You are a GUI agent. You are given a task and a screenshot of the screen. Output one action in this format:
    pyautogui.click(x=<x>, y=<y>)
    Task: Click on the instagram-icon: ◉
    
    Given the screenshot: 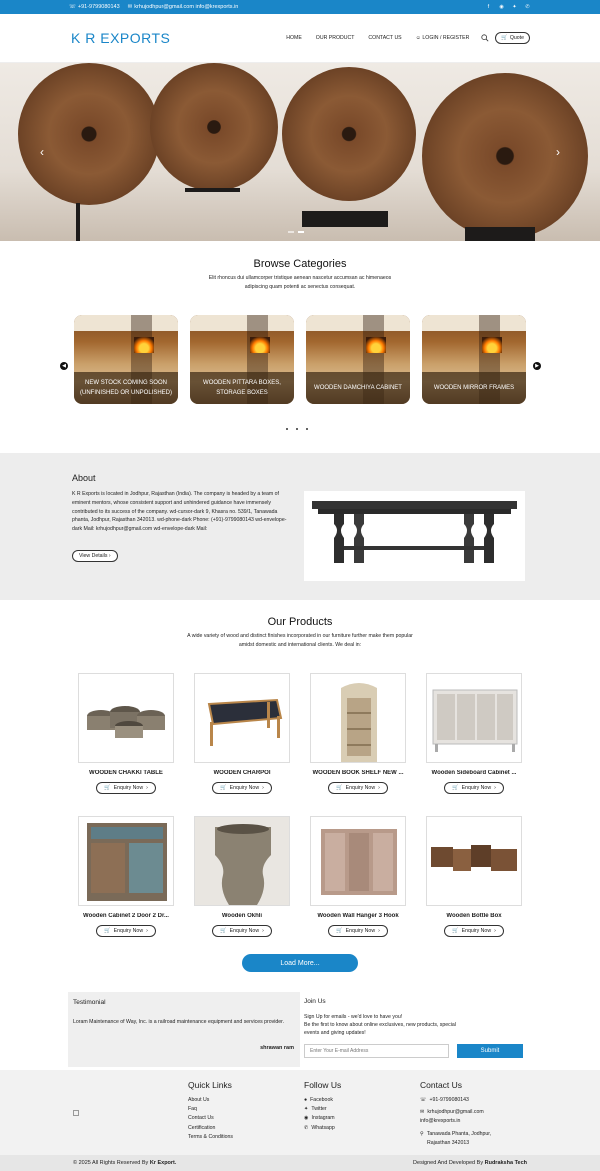 What is the action you would take?
    pyautogui.click(x=501, y=7)
    